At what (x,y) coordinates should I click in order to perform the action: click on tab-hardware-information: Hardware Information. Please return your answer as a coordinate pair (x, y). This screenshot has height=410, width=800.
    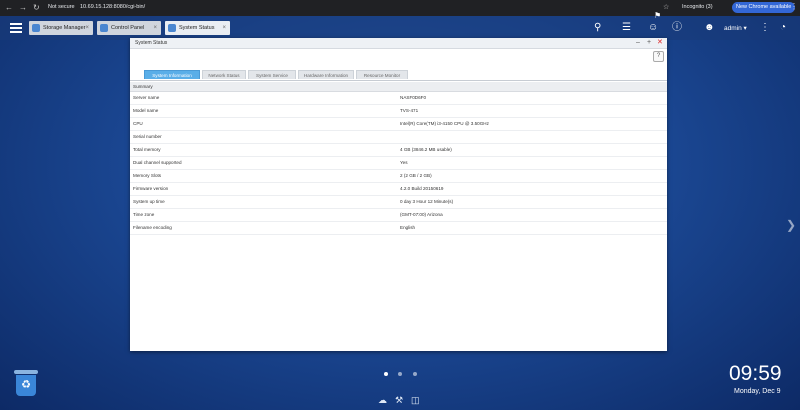
    Looking at the image, I should click on (326, 74).